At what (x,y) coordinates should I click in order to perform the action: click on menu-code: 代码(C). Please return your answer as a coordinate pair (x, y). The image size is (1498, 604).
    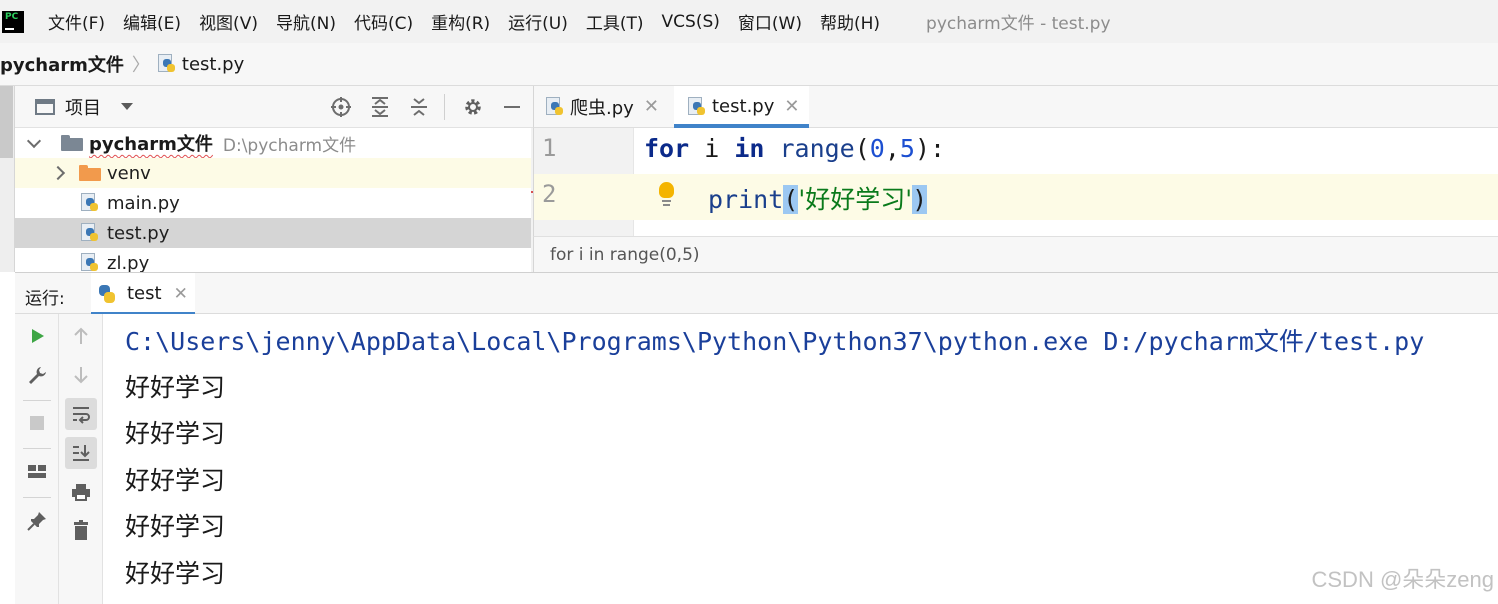
    Looking at the image, I should click on (383, 21).